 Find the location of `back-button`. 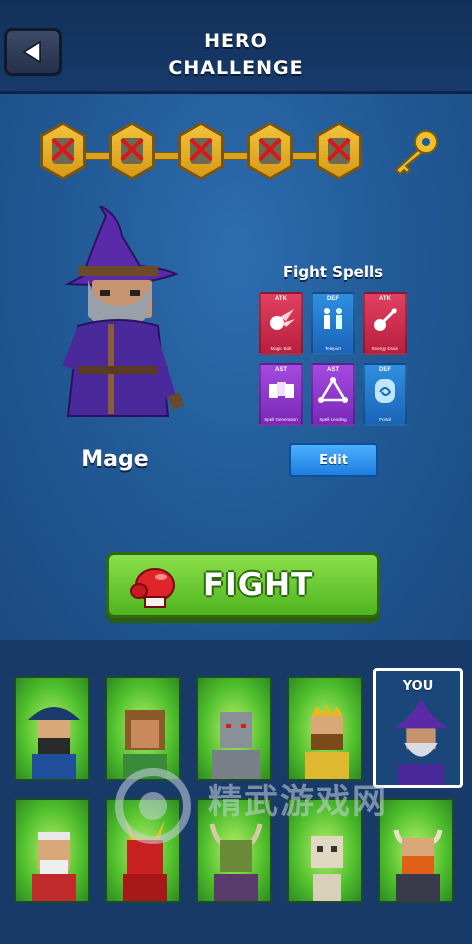

back-button is located at coordinates (33, 52).